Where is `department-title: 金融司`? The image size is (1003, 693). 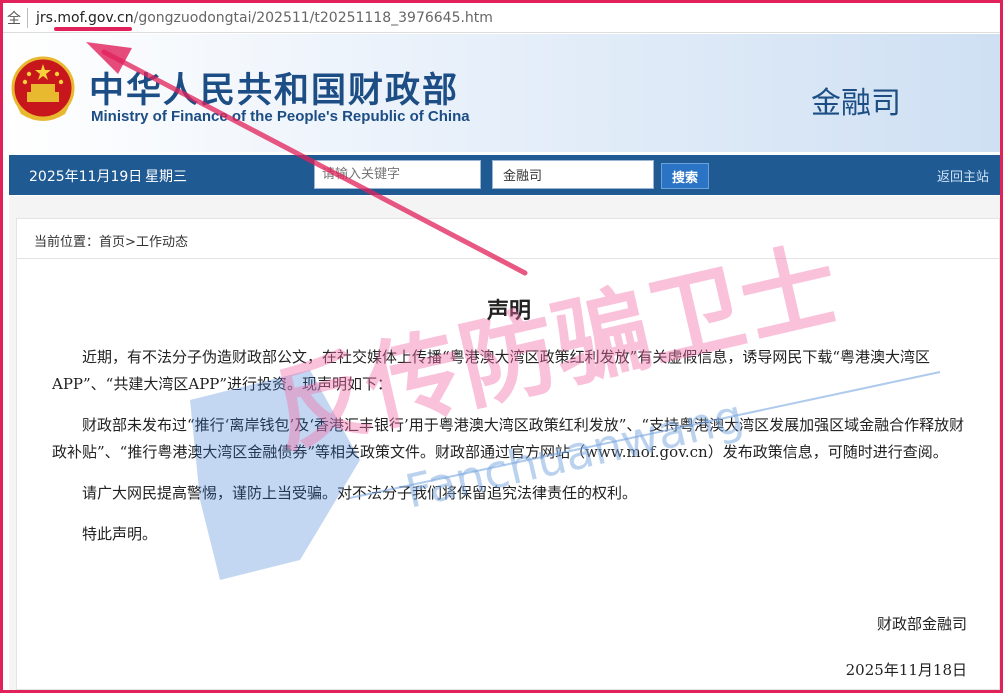
department-title: 金融司 is located at coordinates (856, 103).